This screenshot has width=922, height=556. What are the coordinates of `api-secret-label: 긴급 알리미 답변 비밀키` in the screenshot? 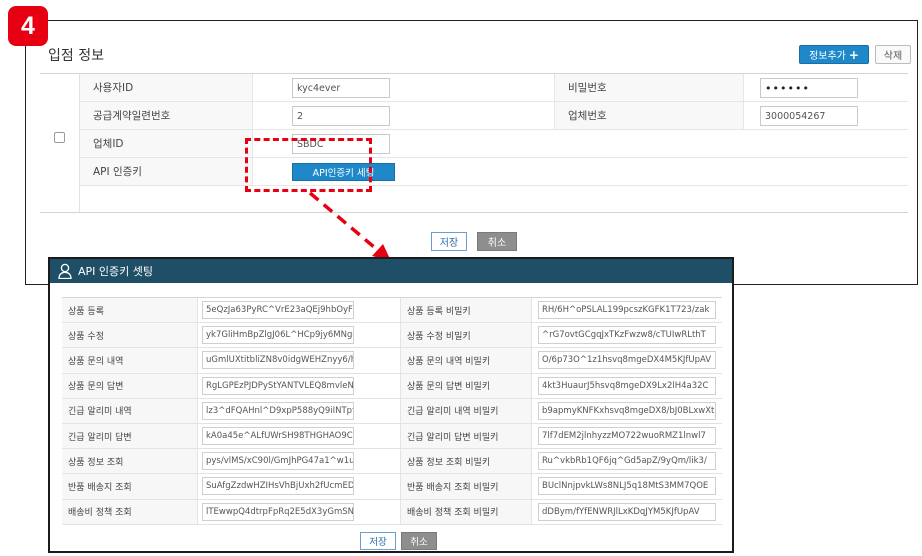 It's located at (466, 436).